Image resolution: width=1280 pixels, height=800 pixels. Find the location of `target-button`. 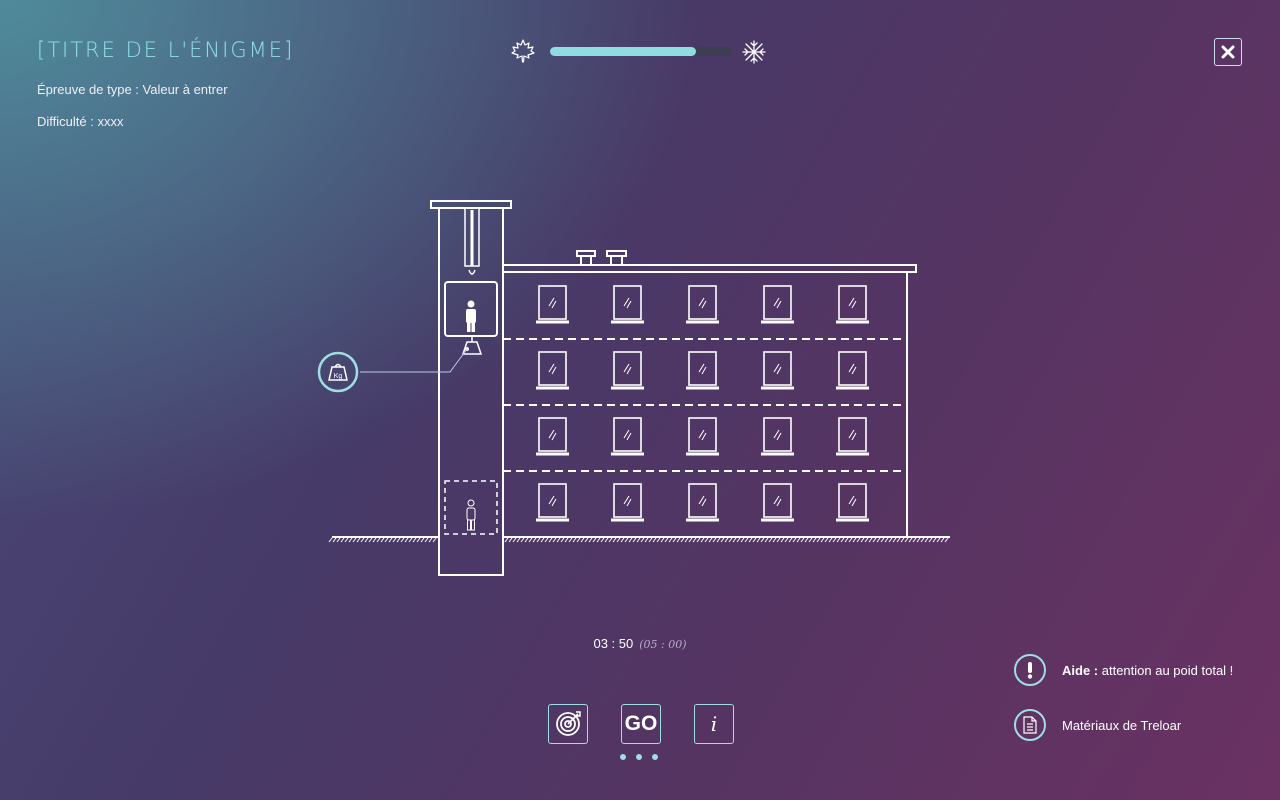

target-button is located at coordinates (568, 724).